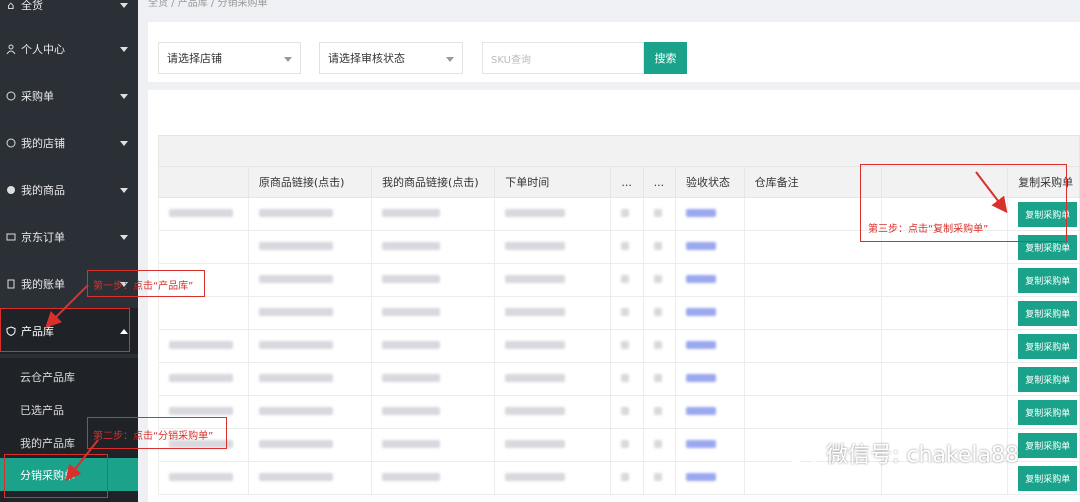 Image resolution: width=1080 pixels, height=502 pixels. What do you see at coordinates (43, 284) in the screenshot?
I see `sidebar-item-label: 我的账单` at bounding box center [43, 284].